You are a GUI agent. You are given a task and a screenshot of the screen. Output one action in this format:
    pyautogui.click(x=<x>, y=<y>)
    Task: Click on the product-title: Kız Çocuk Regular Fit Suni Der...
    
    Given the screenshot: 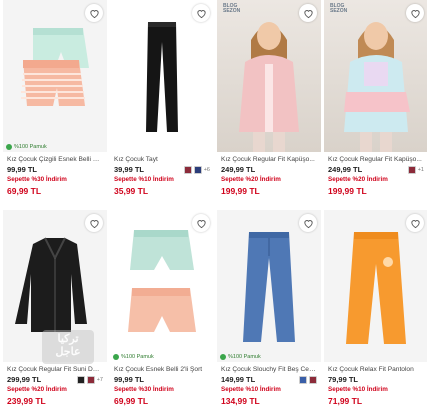 What is the action you would take?
    pyautogui.click(x=55, y=369)
    